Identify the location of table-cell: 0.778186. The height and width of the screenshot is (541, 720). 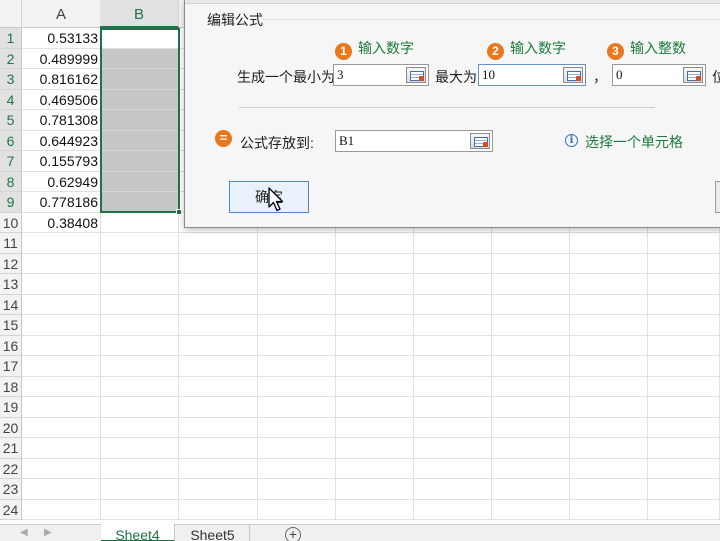
(61, 202).